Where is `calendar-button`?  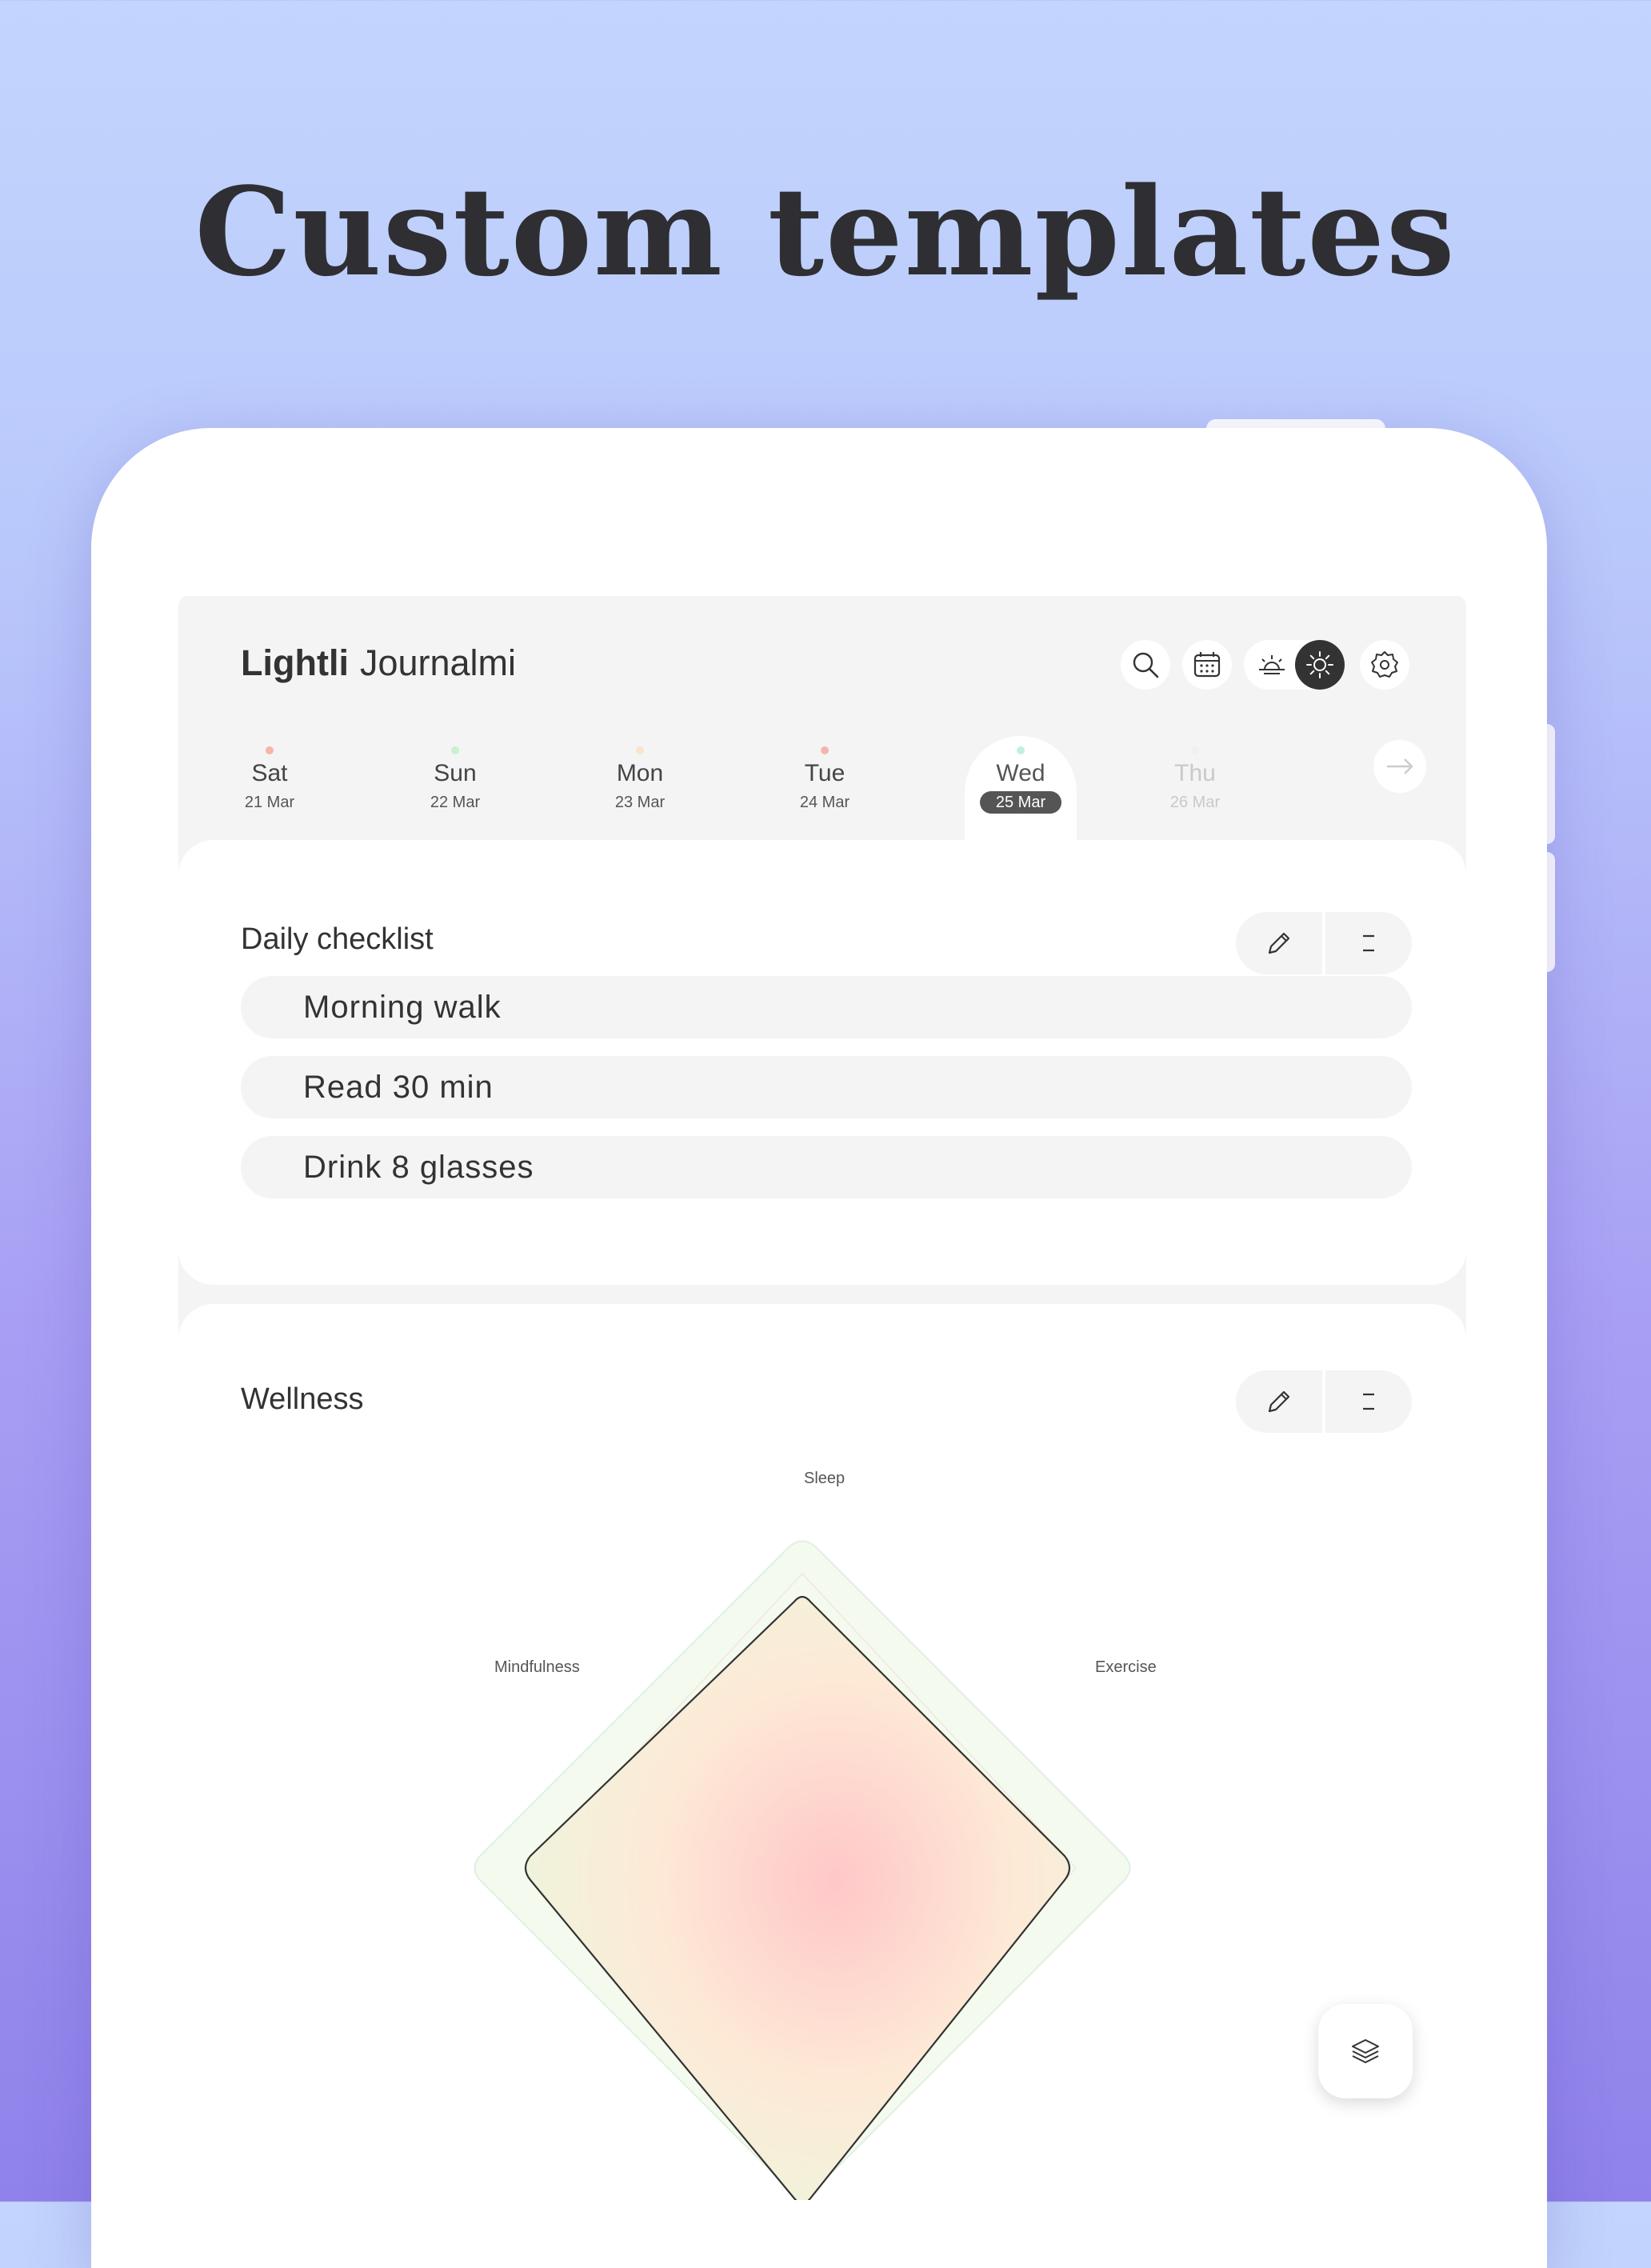 calendar-button is located at coordinates (1207, 665).